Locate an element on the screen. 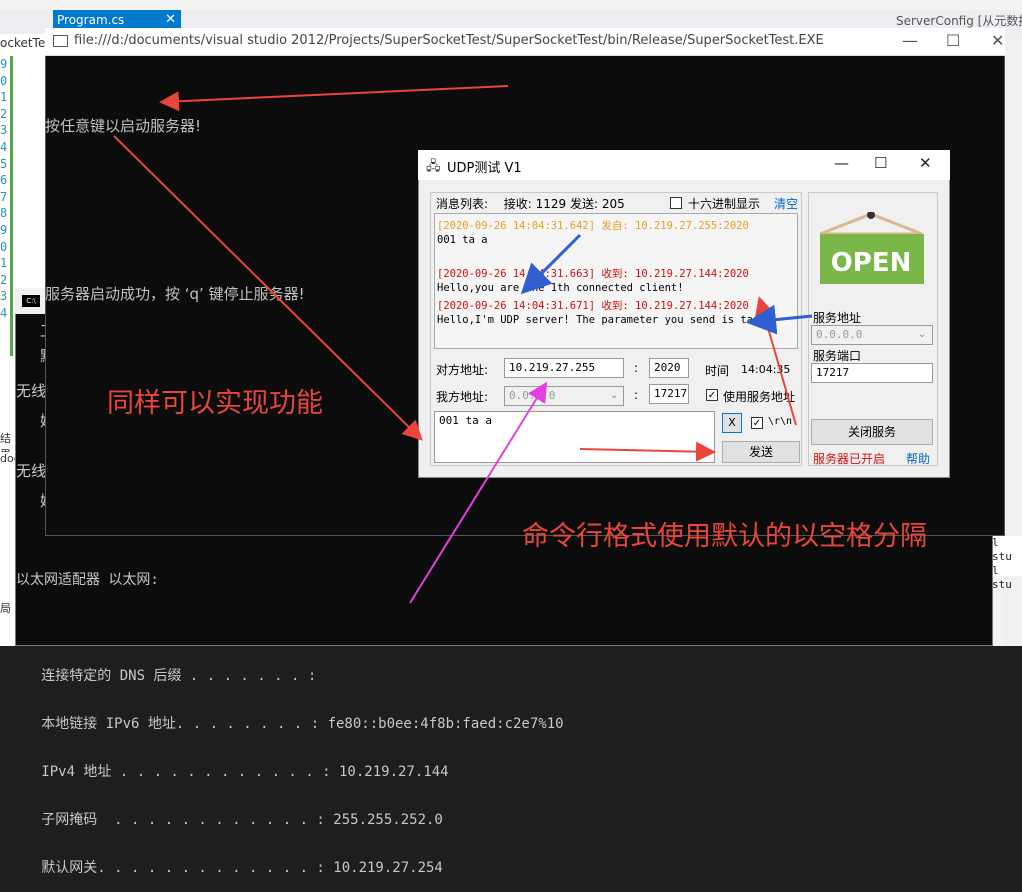  ipconfig-line: 连接特定的 DNS 后缀 . . . . . . . : is located at coordinates (166, 676).